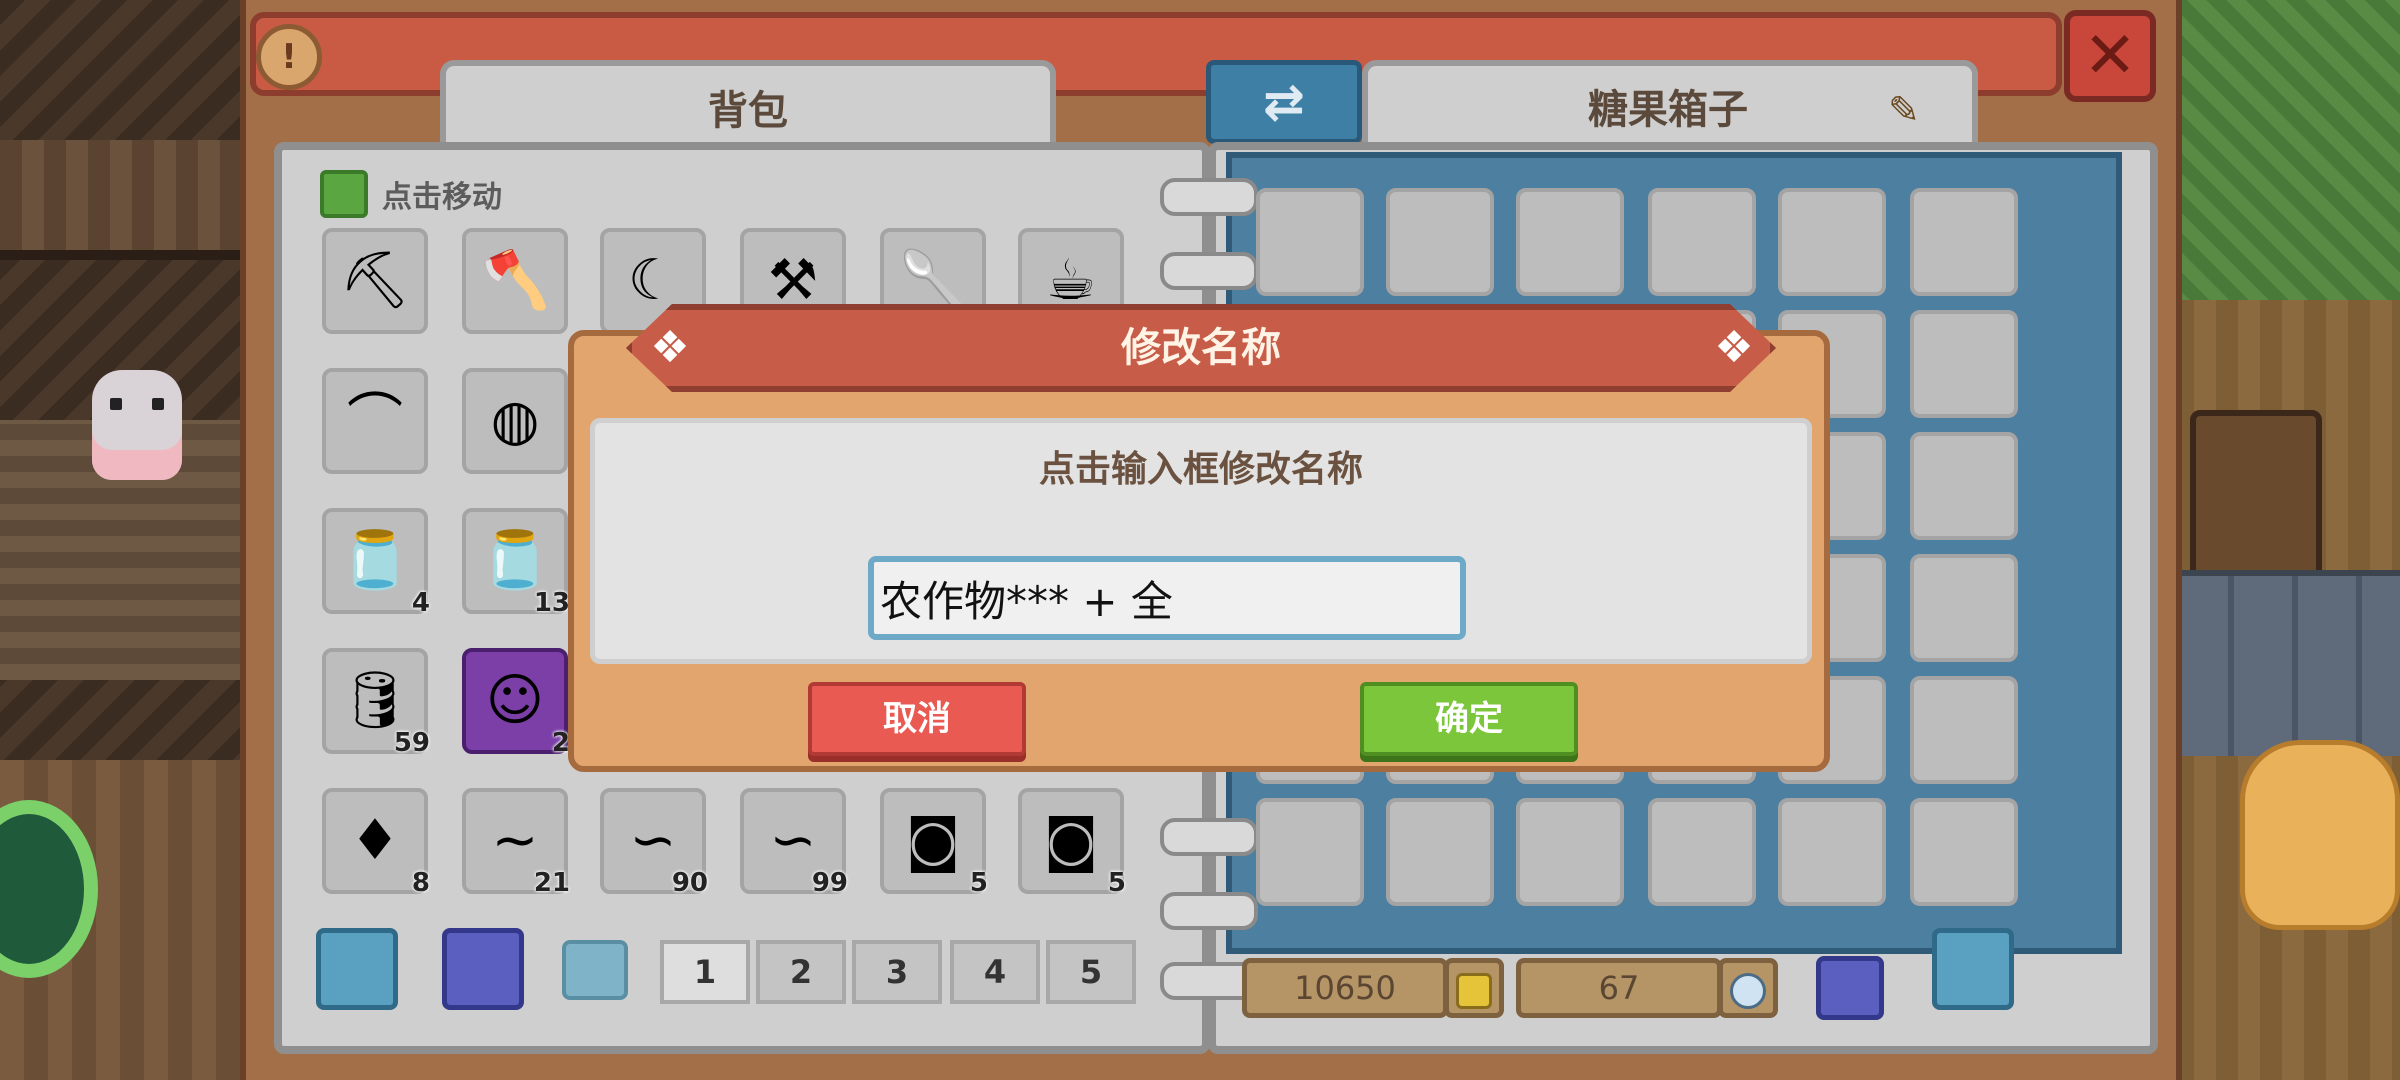 This screenshot has width=2400, height=1080. Describe the element at coordinates (551, 603) in the screenshot. I see `item-count: 13` at that location.